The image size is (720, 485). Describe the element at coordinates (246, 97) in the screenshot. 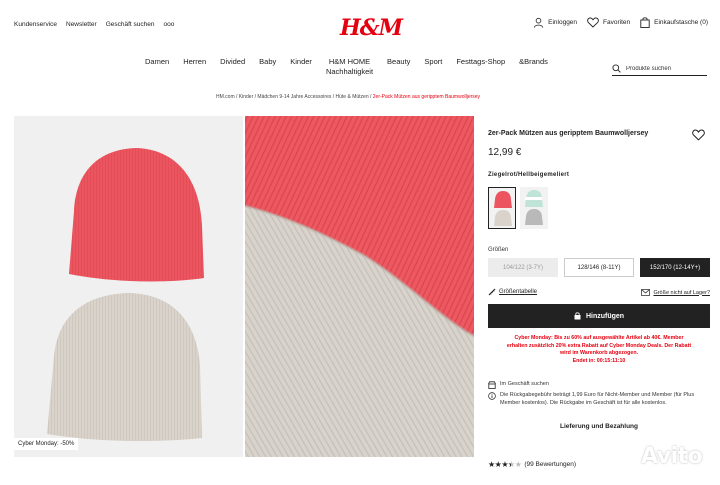

I see `breadcrumb-item: Kinder` at that location.